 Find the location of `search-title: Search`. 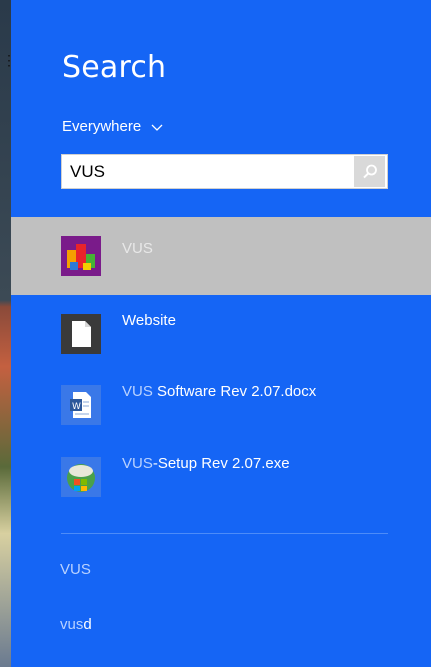

search-title: Search is located at coordinates (114, 67).